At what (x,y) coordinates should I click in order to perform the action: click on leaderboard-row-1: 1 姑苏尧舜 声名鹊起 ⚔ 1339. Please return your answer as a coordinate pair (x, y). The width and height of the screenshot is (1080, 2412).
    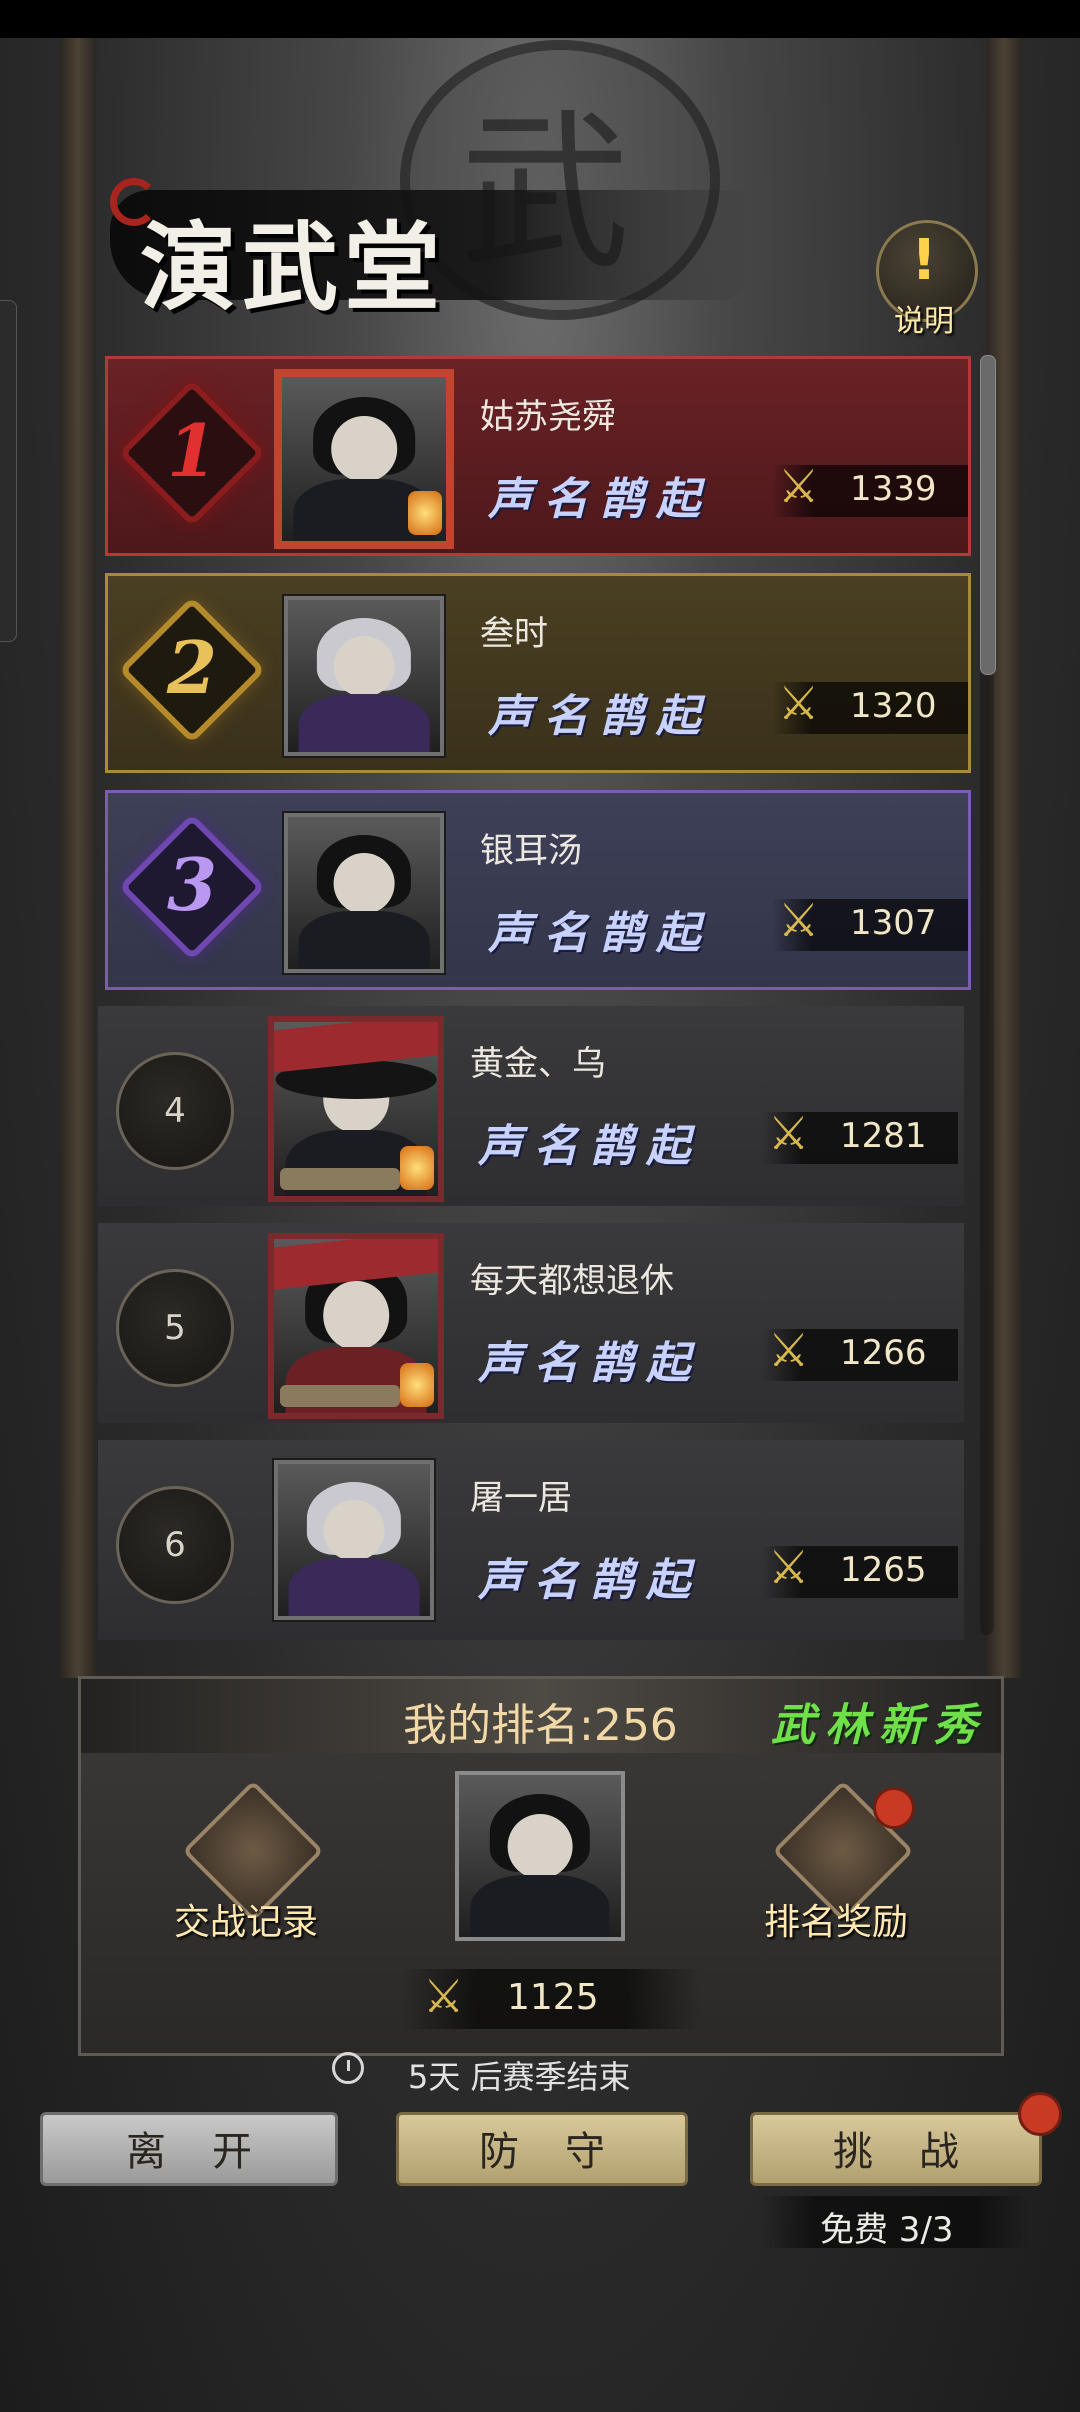
    Looking at the image, I should click on (538, 456).